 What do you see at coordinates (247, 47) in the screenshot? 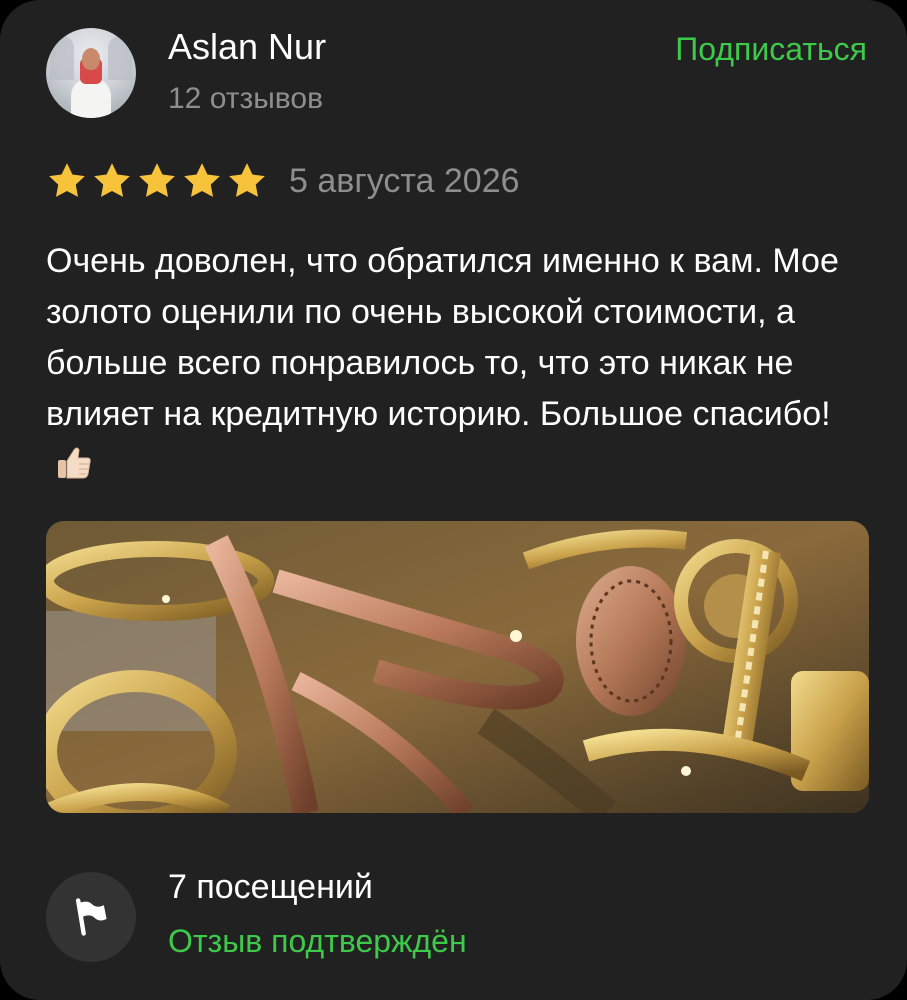
I see `author-name: Aslan Nur` at bounding box center [247, 47].